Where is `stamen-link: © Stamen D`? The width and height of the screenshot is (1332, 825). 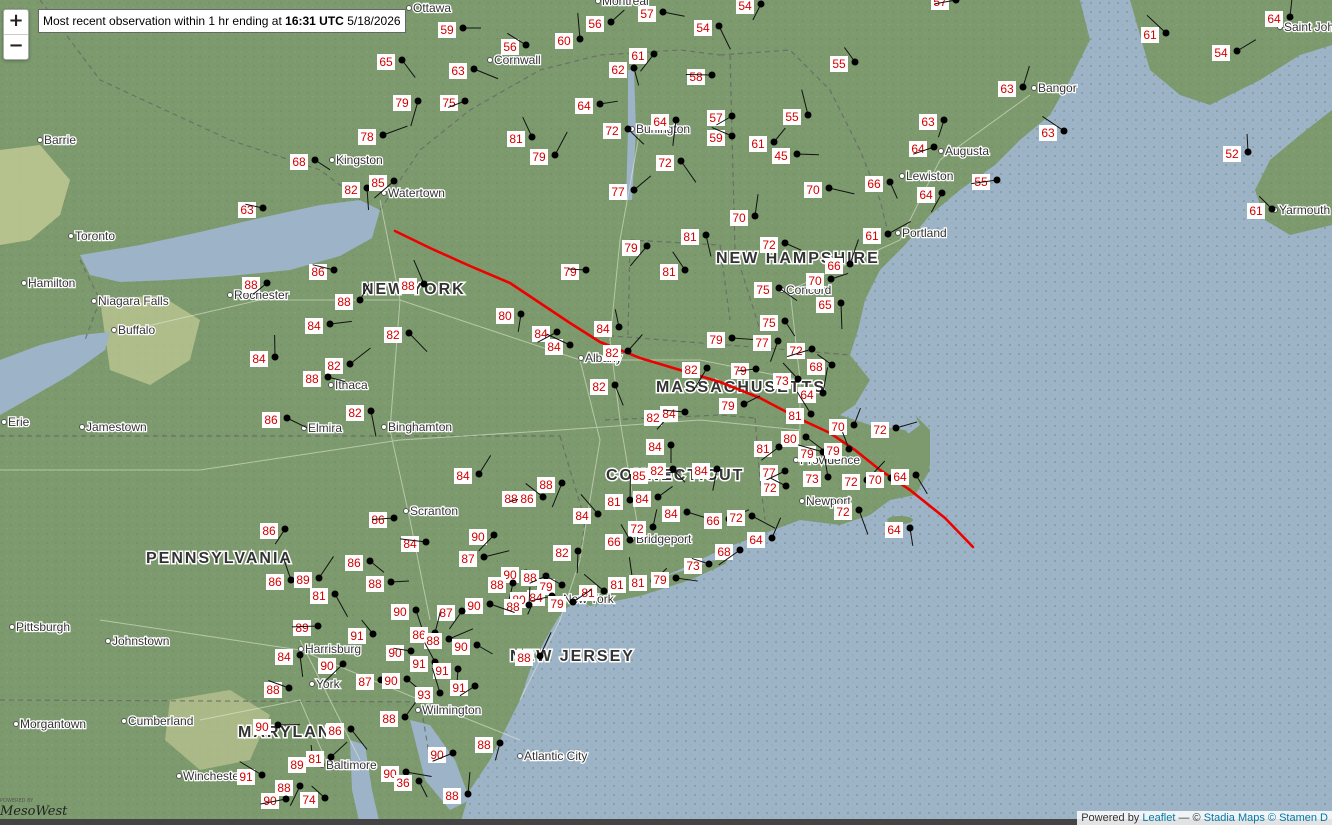
stamen-link: © Stamen D is located at coordinates (1298, 818).